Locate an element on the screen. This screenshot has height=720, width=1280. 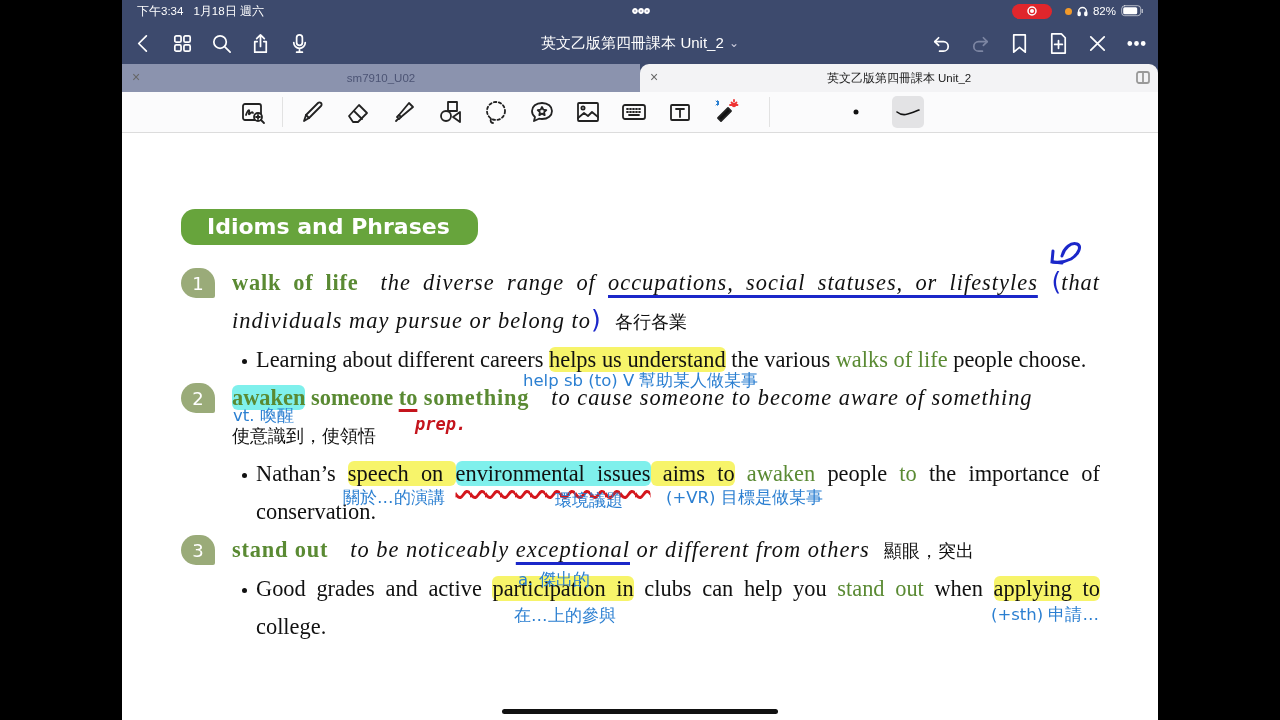
battery-icon is located at coordinates (1132, 11).